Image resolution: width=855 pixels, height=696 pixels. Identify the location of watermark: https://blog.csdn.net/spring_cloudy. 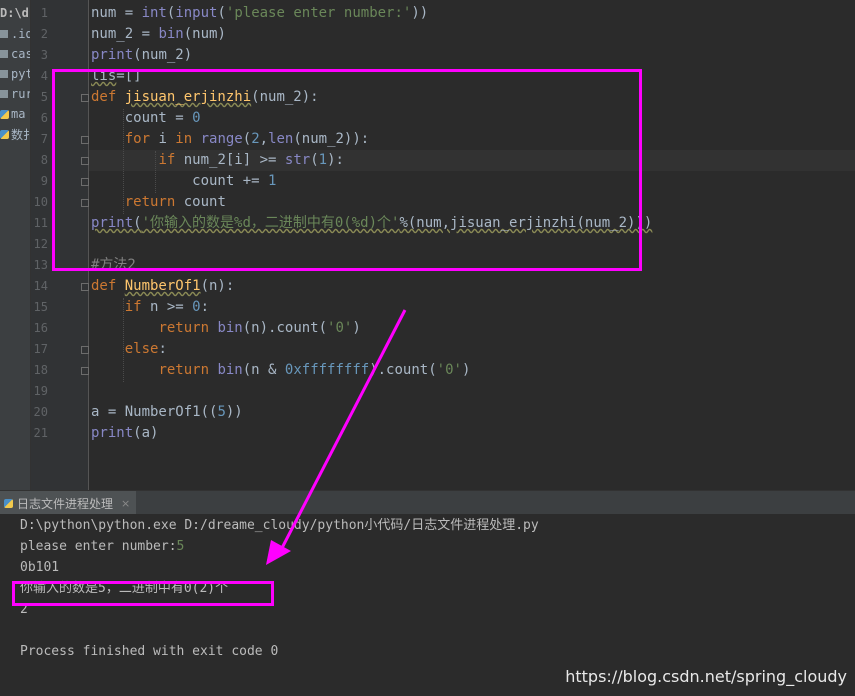
(706, 676).